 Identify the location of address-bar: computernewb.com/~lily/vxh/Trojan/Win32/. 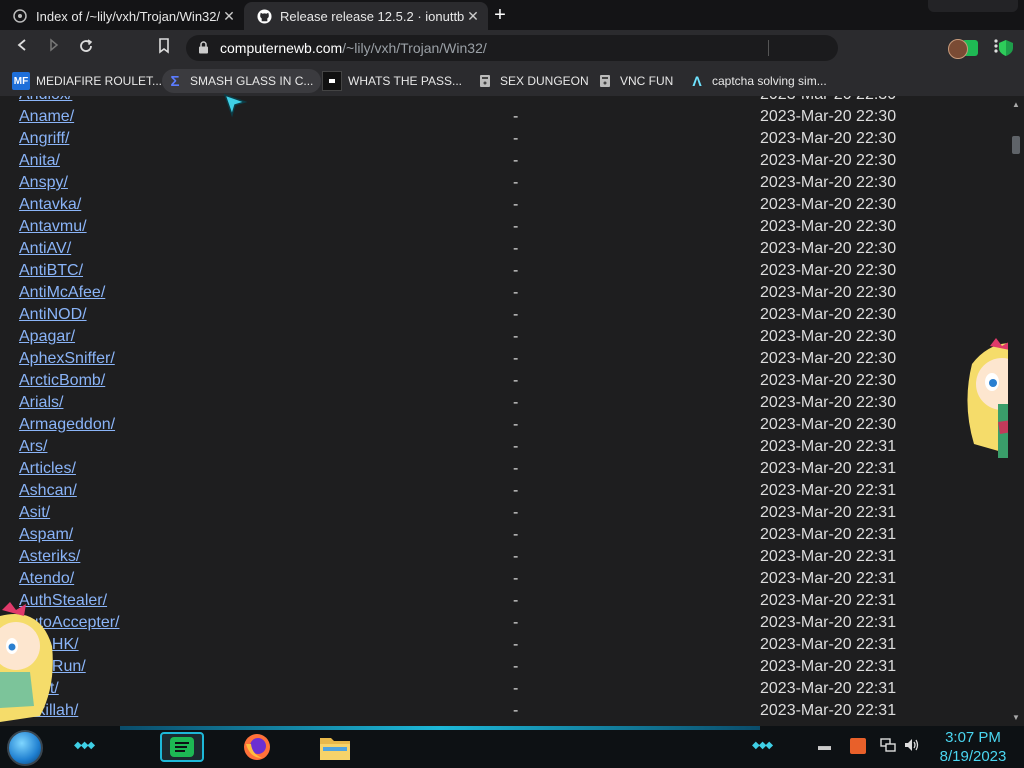
(599, 48).